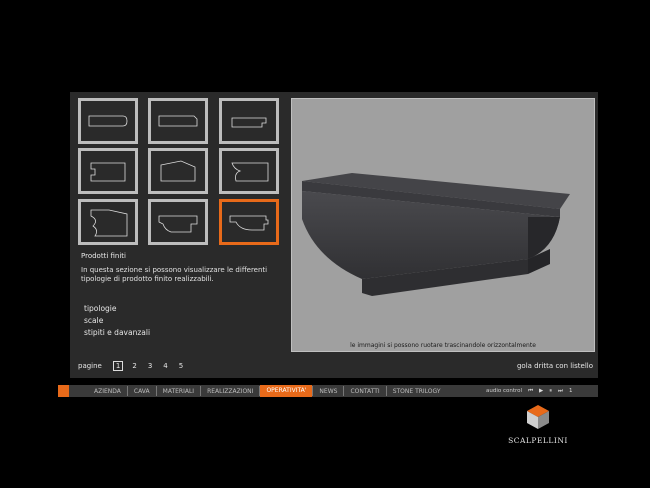 The width and height of the screenshot is (650, 488). I want to click on nav-azienda: AZIENDA, so click(107, 391).